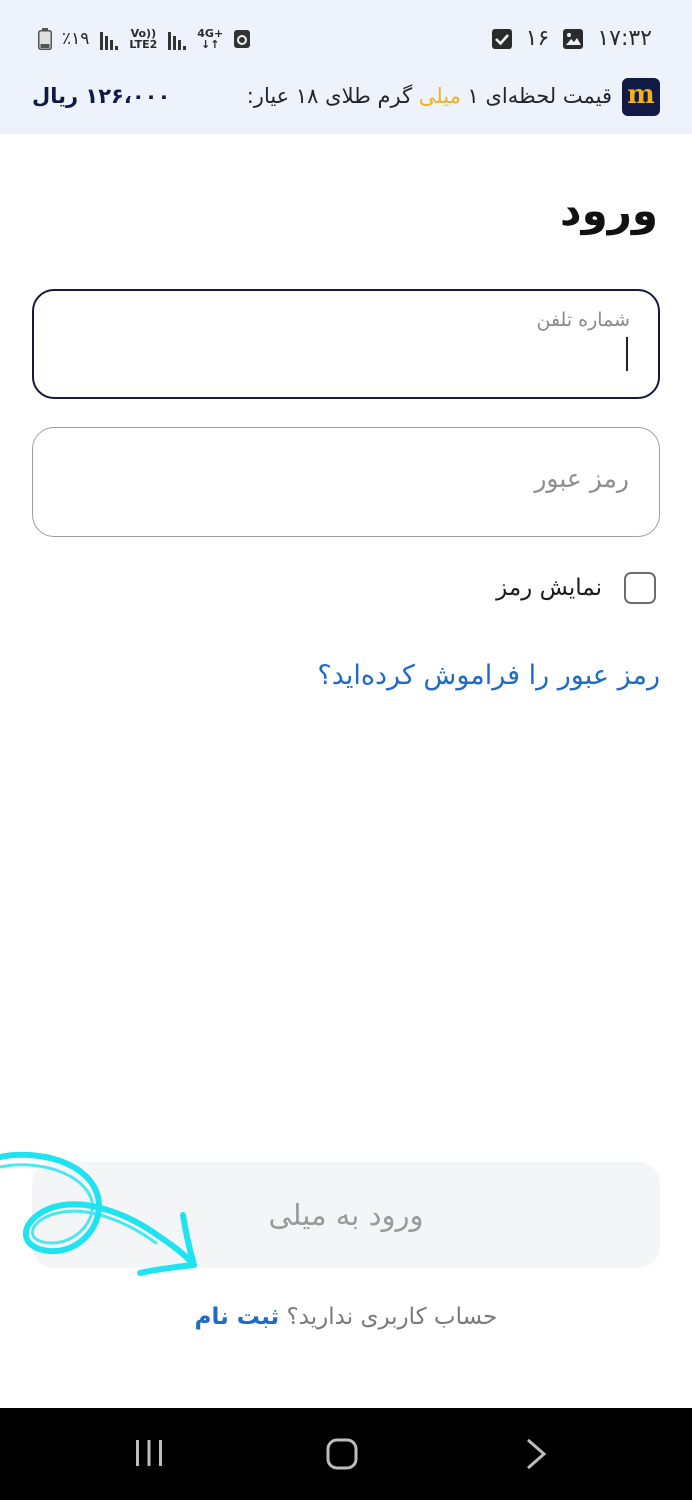 The width and height of the screenshot is (692, 1500). What do you see at coordinates (609, 210) in the screenshot?
I see `page-title: ورود` at bounding box center [609, 210].